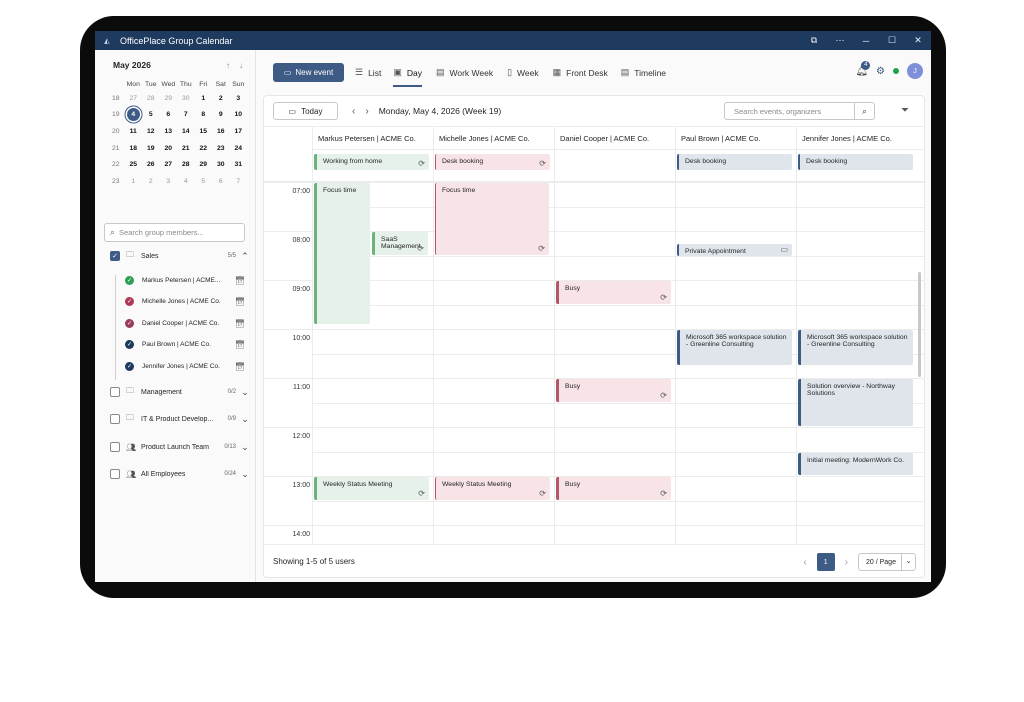 This screenshot has height=702, width=1024. What do you see at coordinates (814, 40) in the screenshot?
I see `snap-icon: ⧉` at bounding box center [814, 40].